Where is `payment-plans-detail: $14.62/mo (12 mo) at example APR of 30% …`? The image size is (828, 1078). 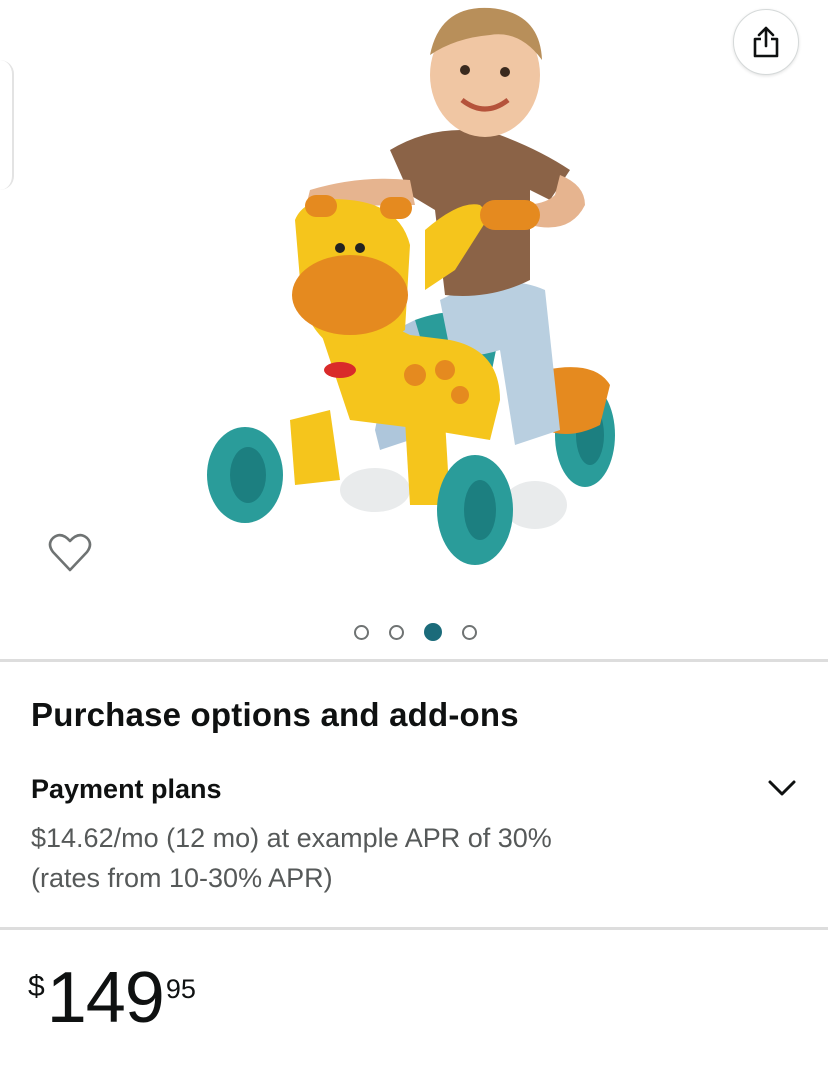
payment-plans-detail: $14.62/mo (12 mo) at example APR of 30% … is located at coordinates (381, 858).